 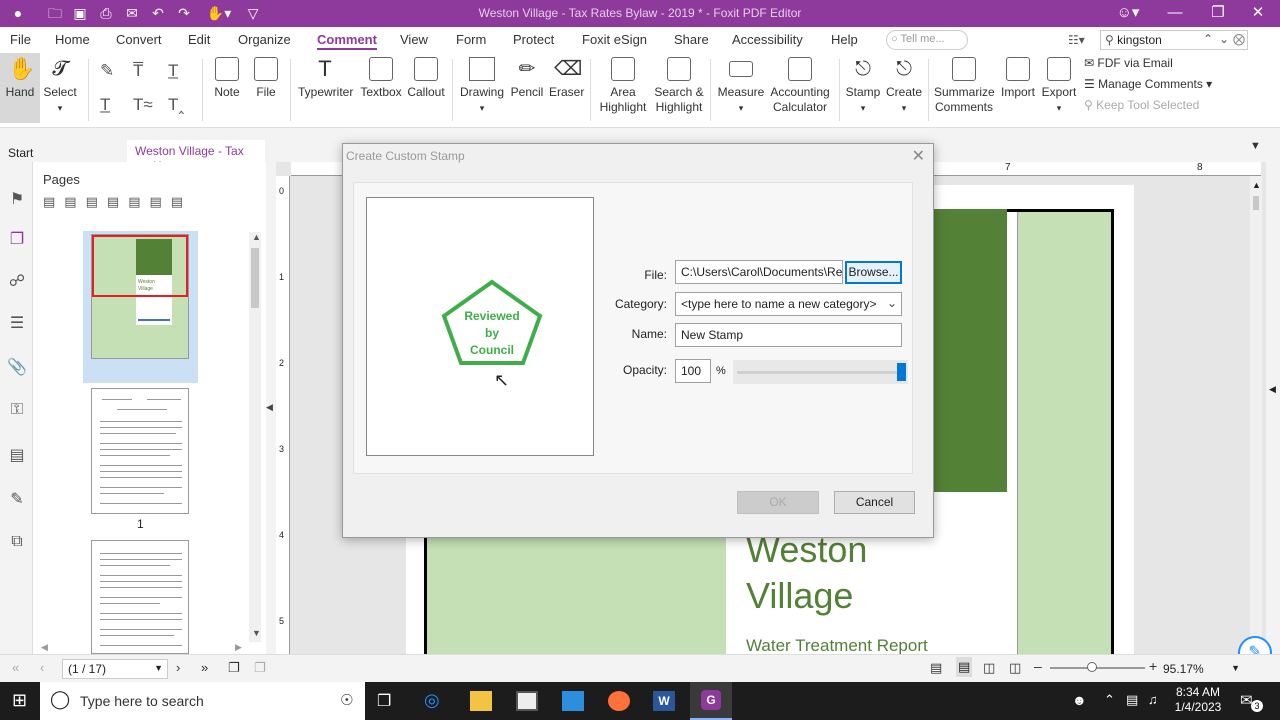 What do you see at coordinates (426, 78) in the screenshot?
I see `callout-button: Callout` at bounding box center [426, 78].